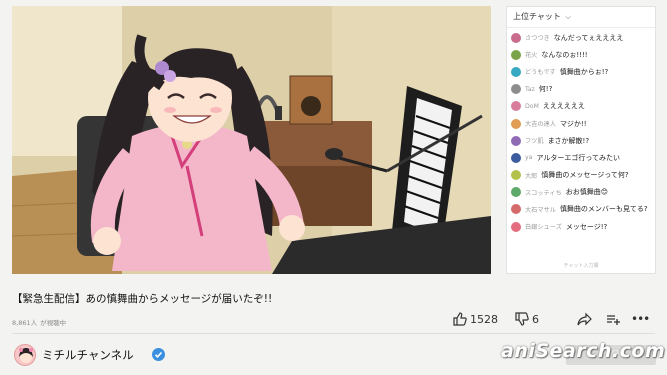 This screenshot has height=375, width=667. What do you see at coordinates (584, 71) in the screenshot?
I see `chat-message-text: 慎舞曲からぉ!?` at bounding box center [584, 71].